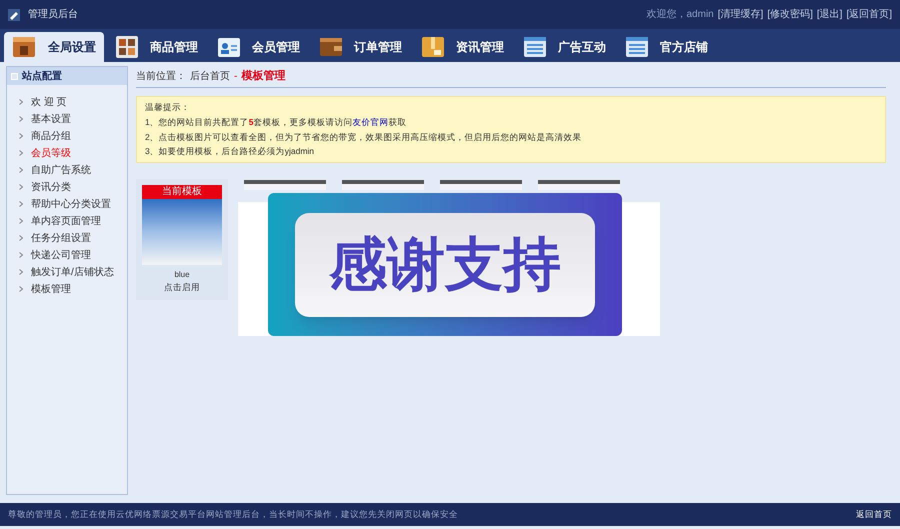  What do you see at coordinates (667, 47) in the screenshot?
I see `nav-tab: 官方店铺` at bounding box center [667, 47].